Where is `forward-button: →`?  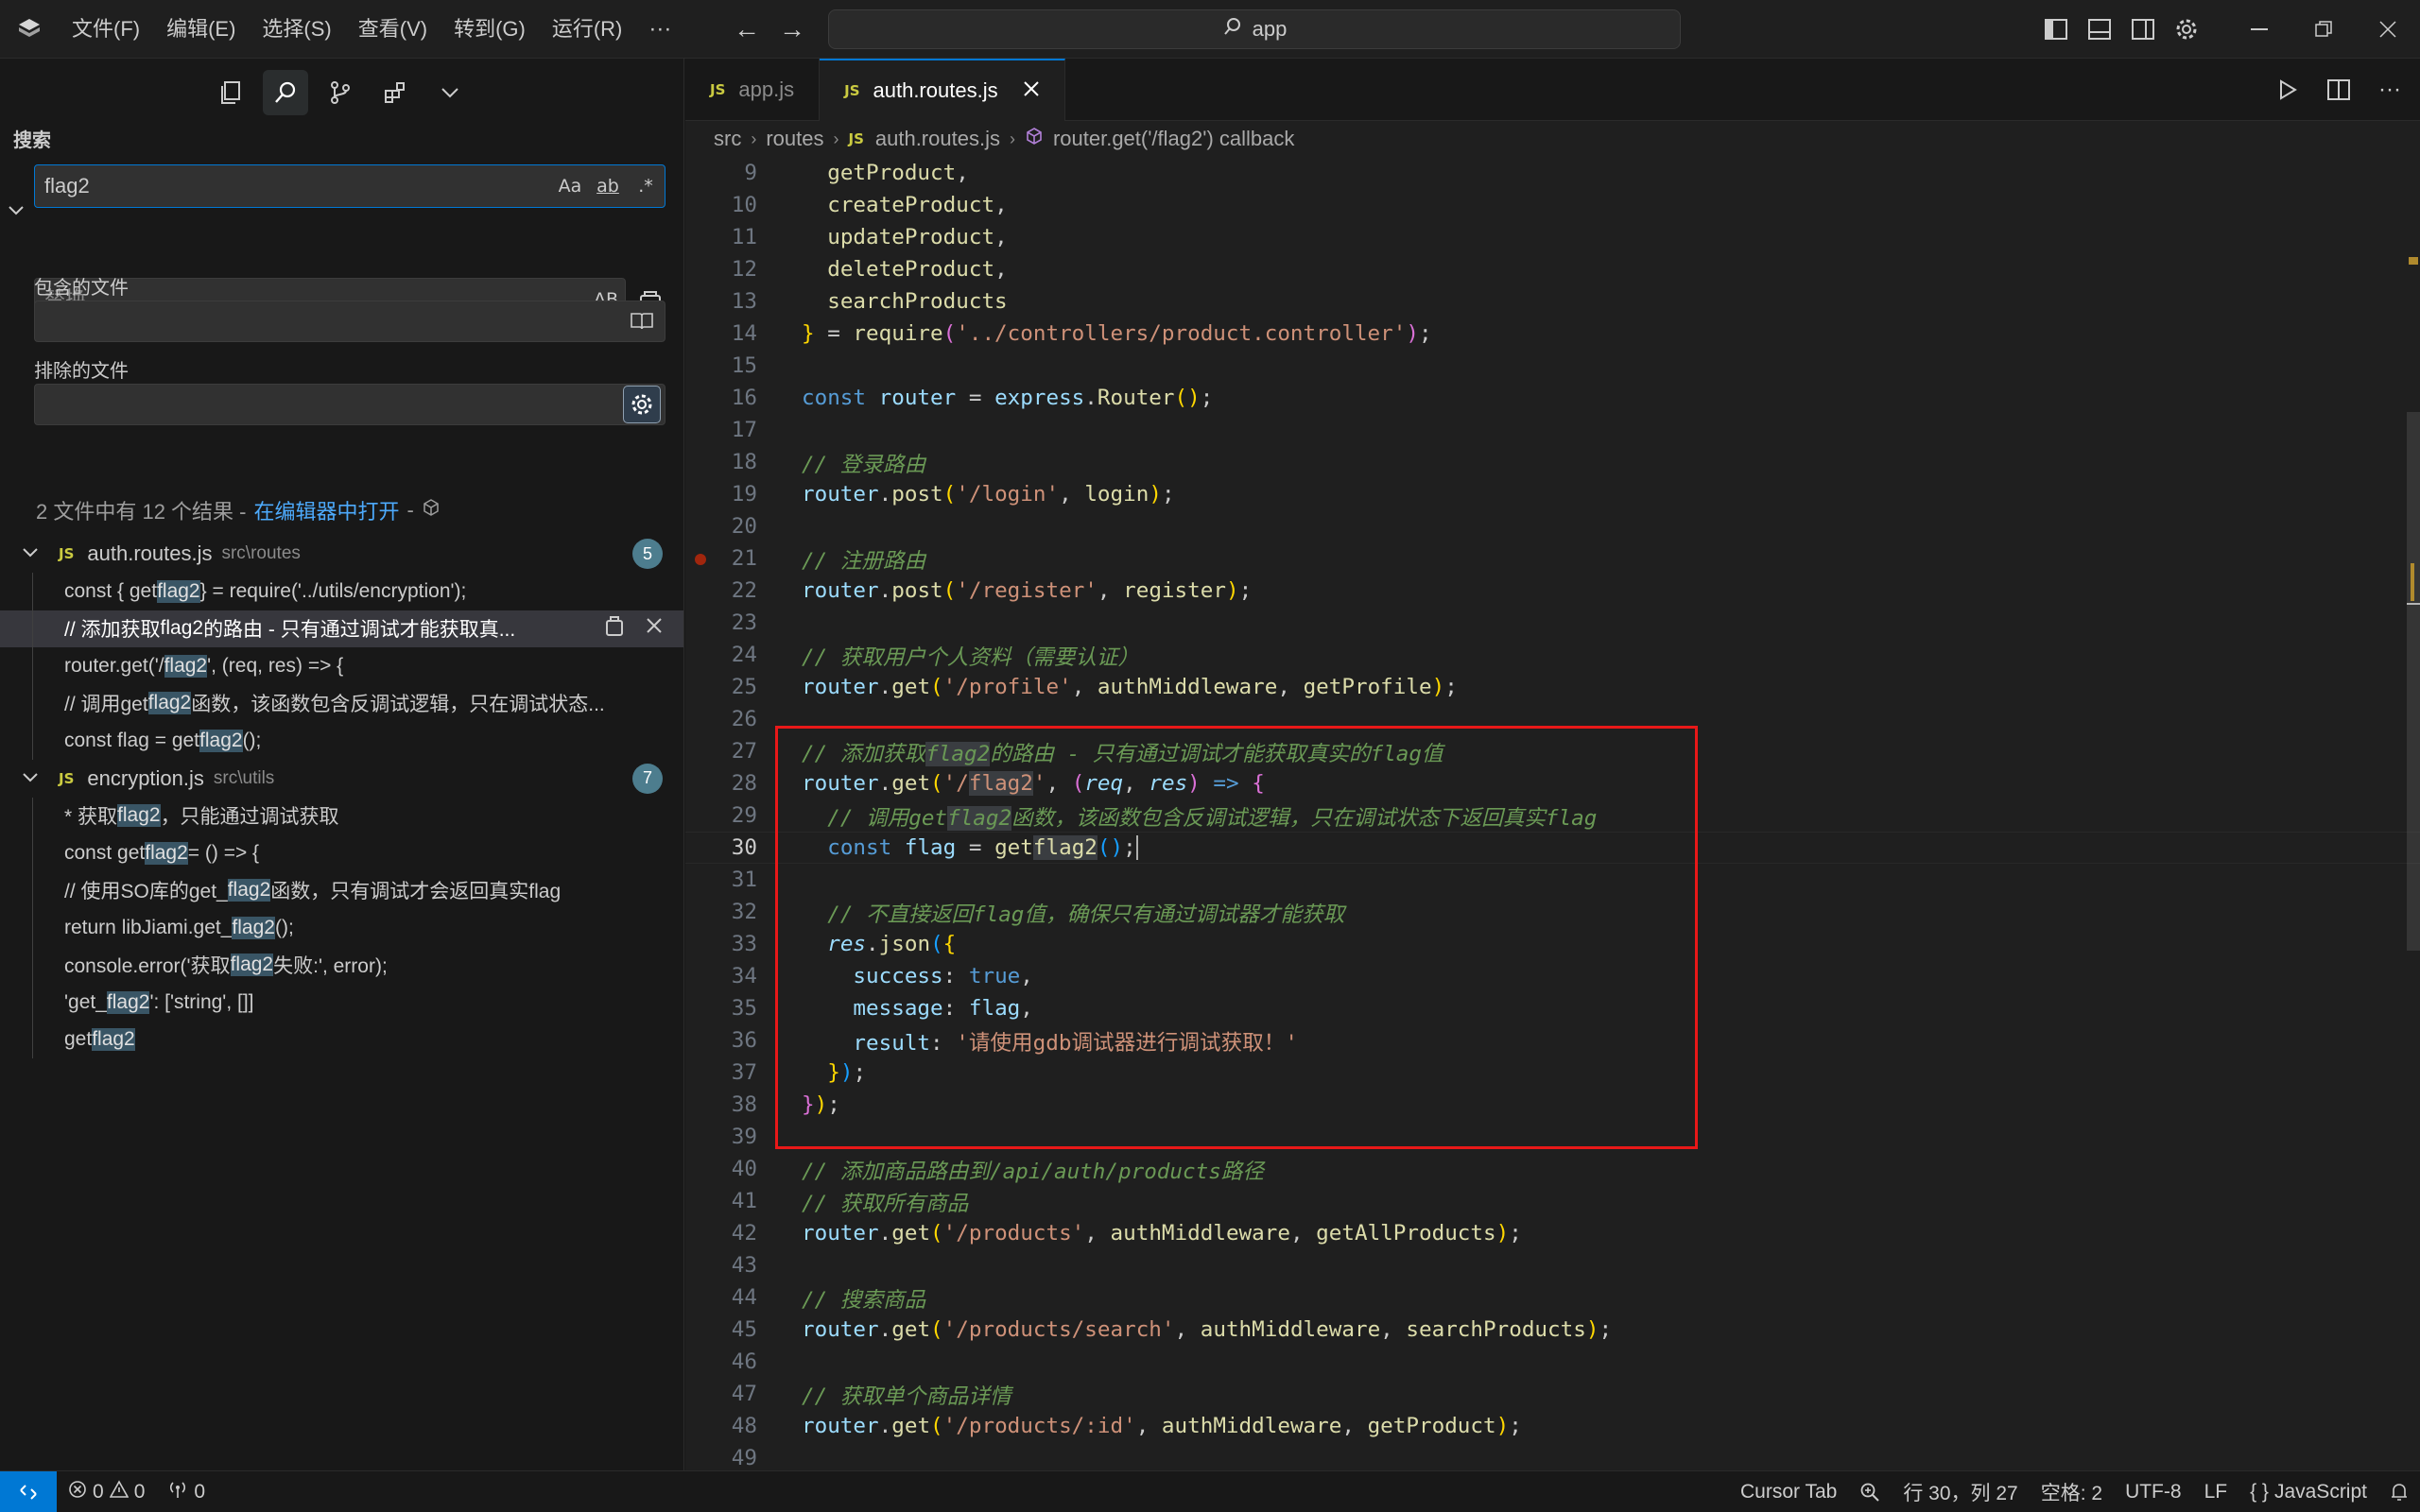 forward-button: → is located at coordinates (792, 29).